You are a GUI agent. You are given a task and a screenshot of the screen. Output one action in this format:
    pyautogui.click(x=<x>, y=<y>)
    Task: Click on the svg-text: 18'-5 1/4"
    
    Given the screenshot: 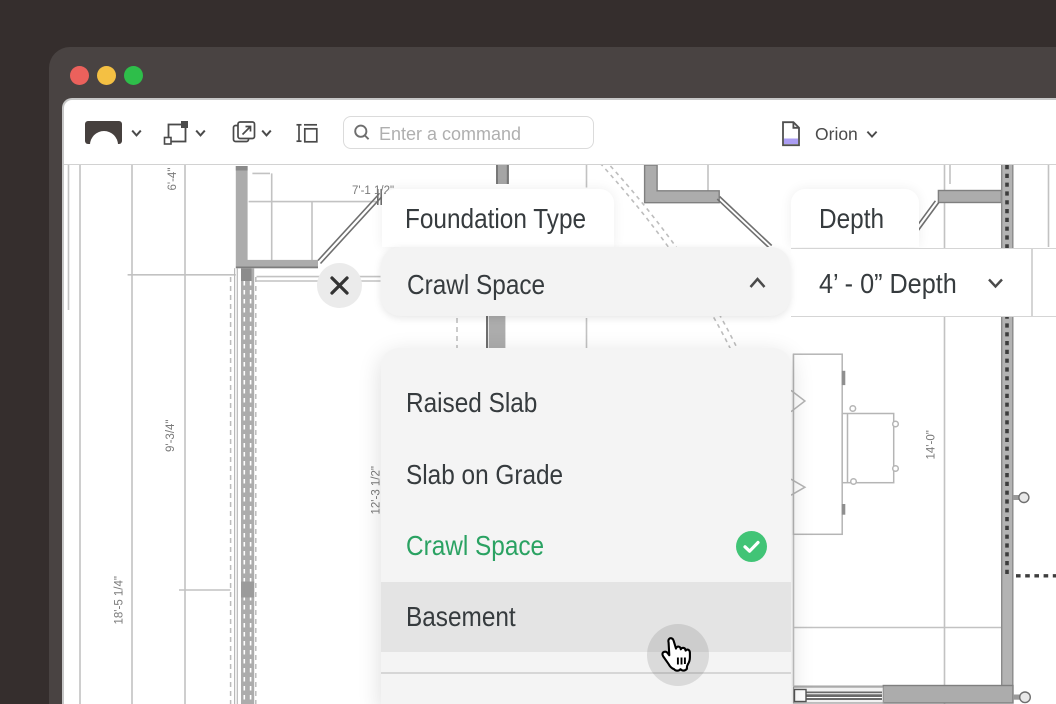 What is the action you would take?
    pyautogui.click(x=120, y=600)
    